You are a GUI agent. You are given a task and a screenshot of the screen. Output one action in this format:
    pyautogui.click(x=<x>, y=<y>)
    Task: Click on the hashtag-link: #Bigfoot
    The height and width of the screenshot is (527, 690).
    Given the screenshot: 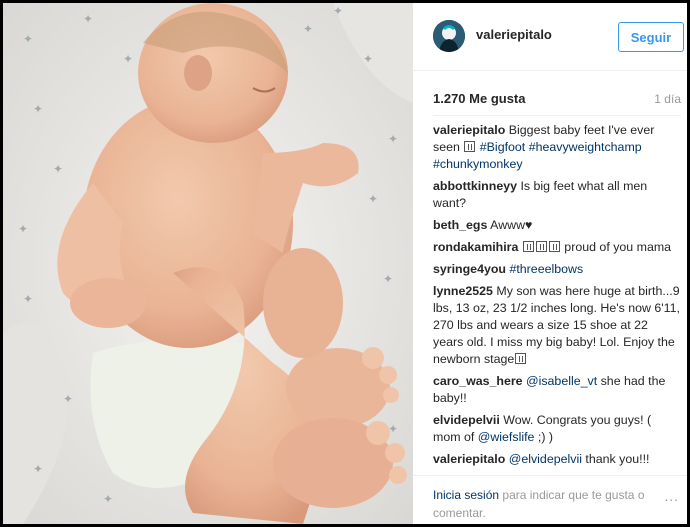 What is the action you would take?
    pyautogui.click(x=502, y=147)
    